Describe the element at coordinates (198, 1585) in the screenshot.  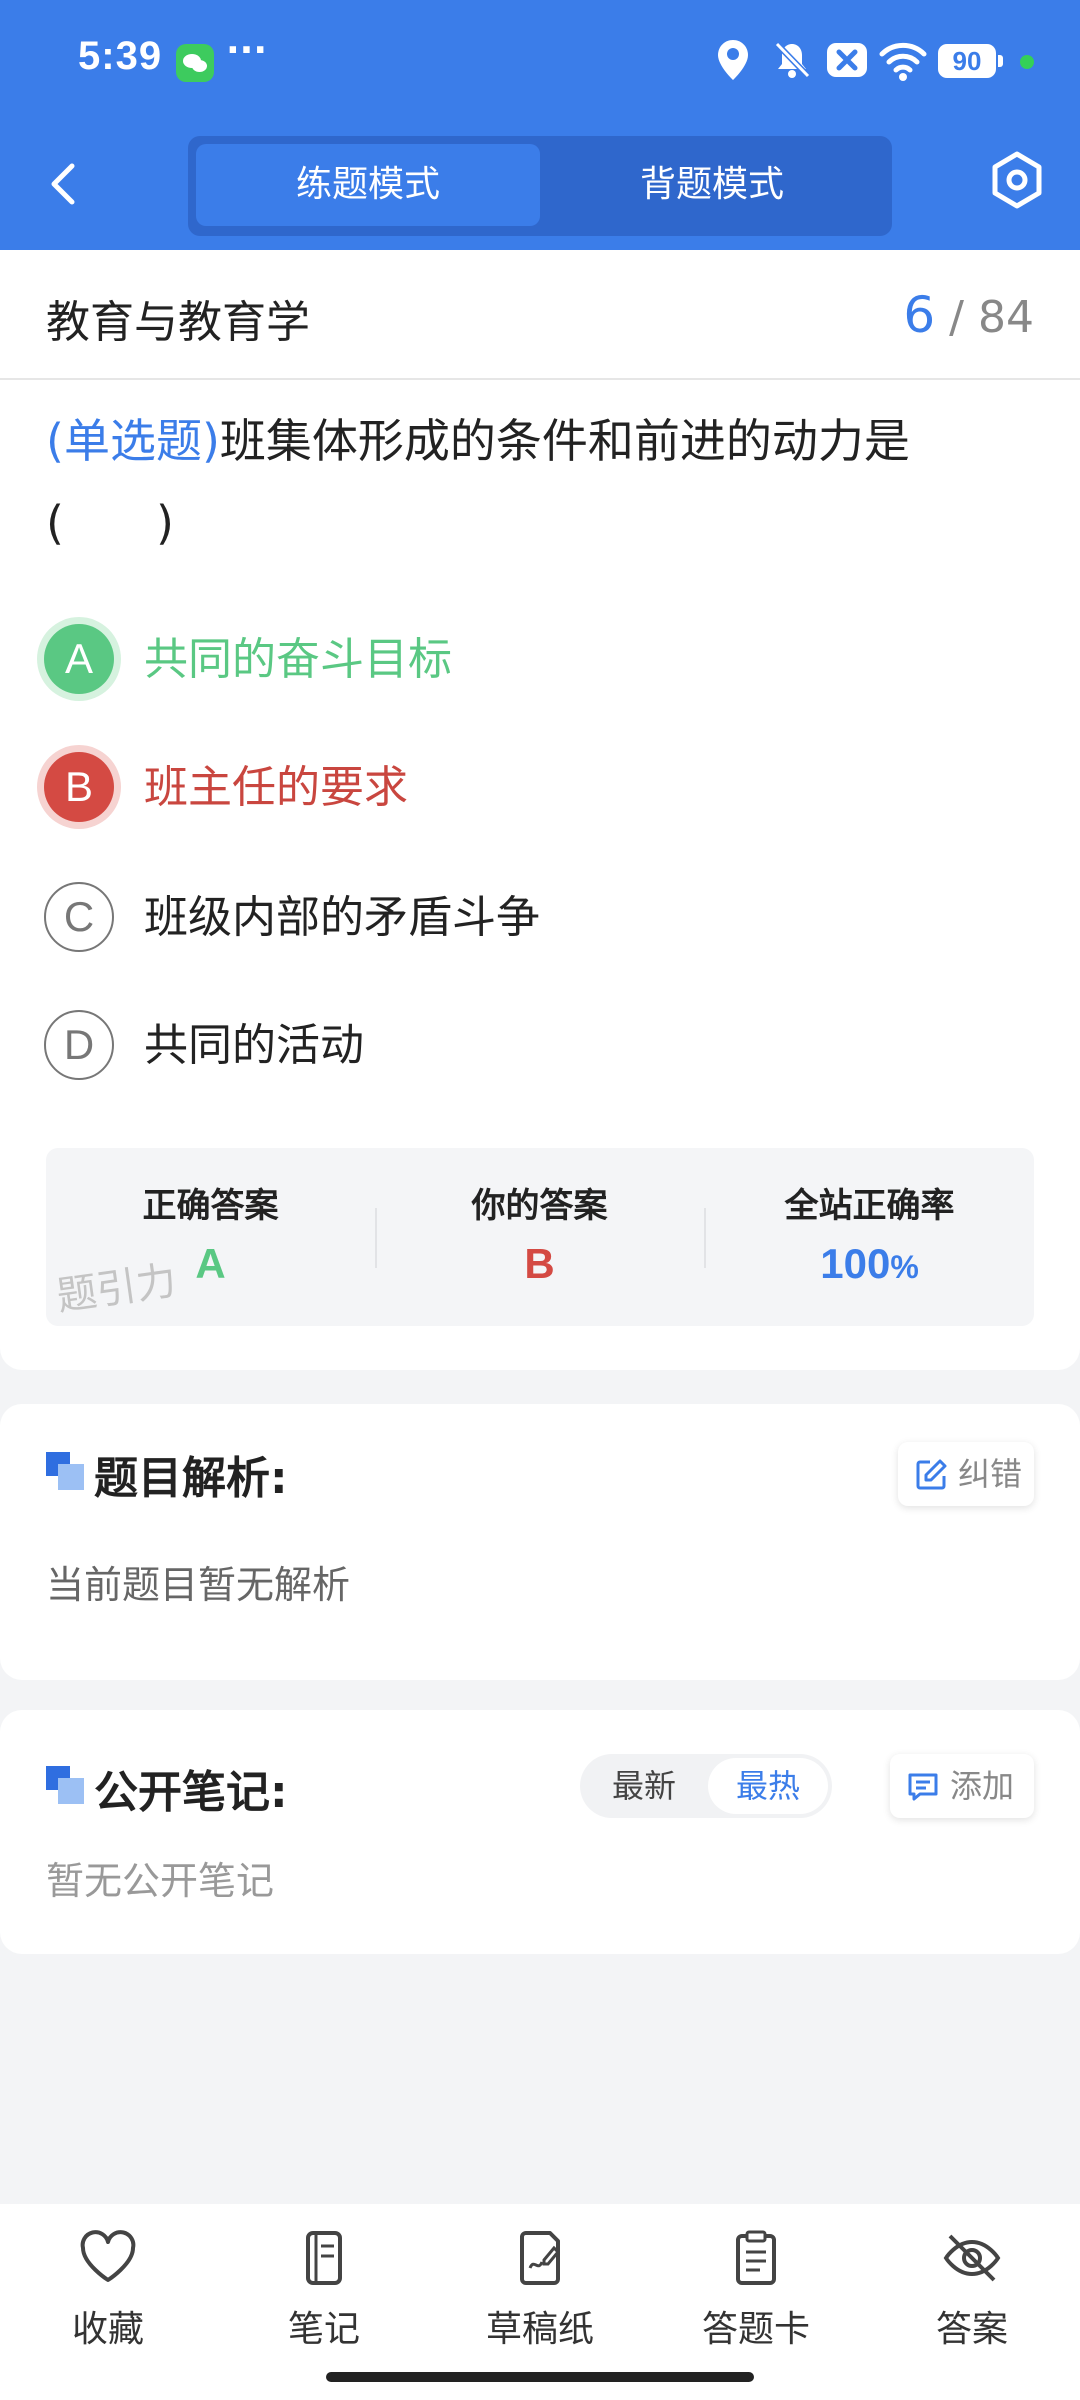
I see `analysis-empty-text: 当前题目暂无解析` at that location.